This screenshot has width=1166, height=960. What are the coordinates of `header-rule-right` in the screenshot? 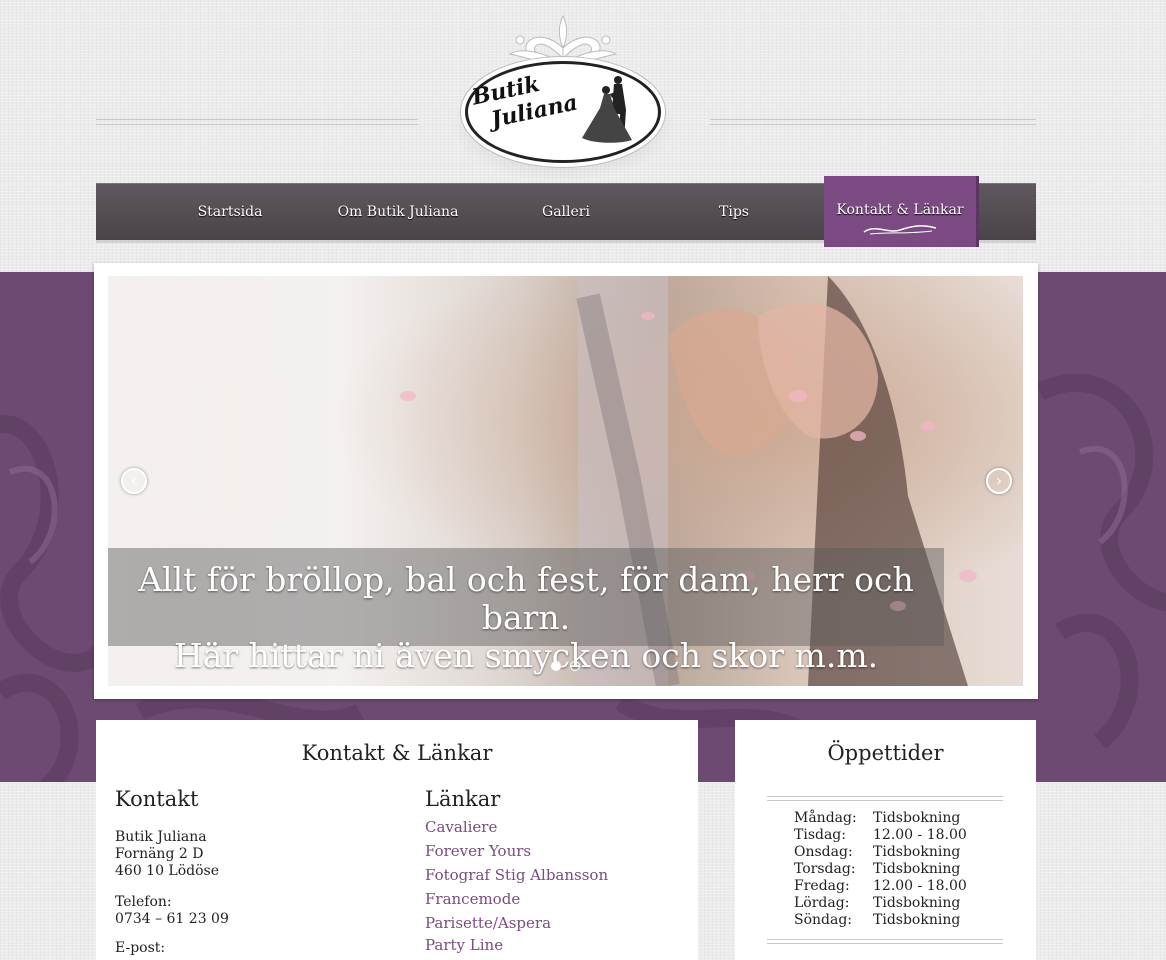 It's located at (873, 122).